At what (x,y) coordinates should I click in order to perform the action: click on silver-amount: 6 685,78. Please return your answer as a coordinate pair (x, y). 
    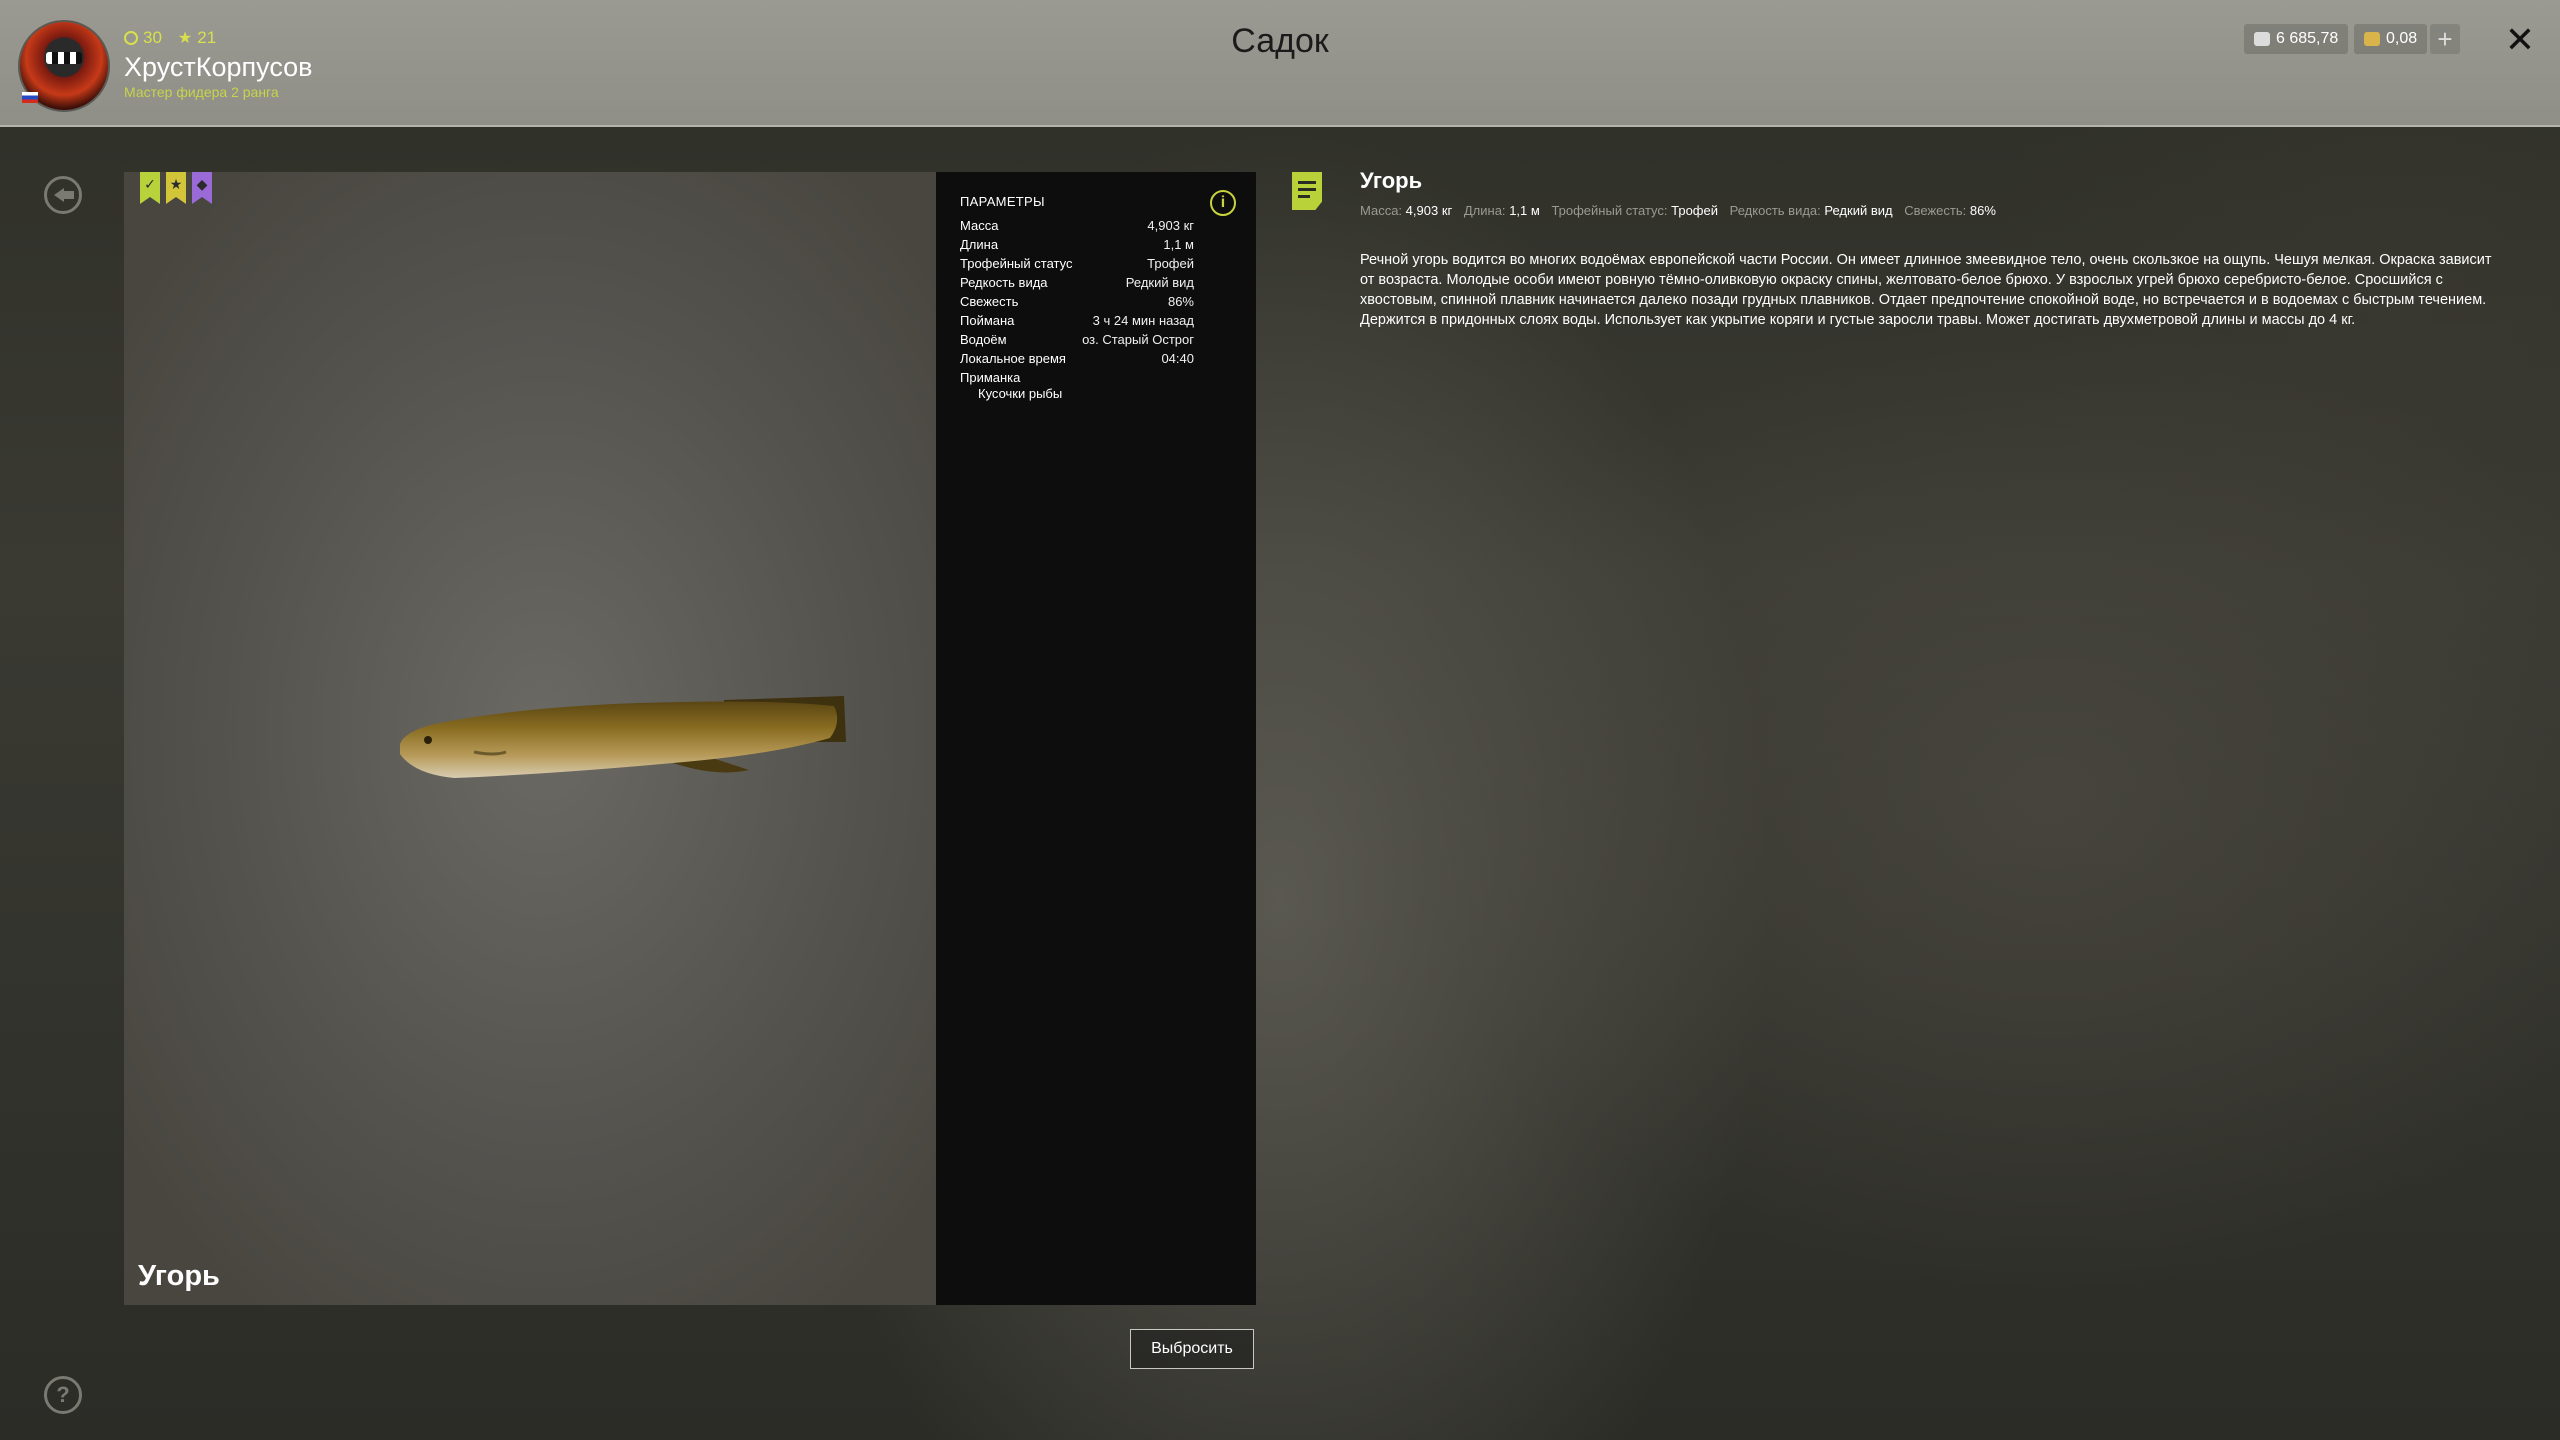
    Looking at the image, I should click on (2307, 38).